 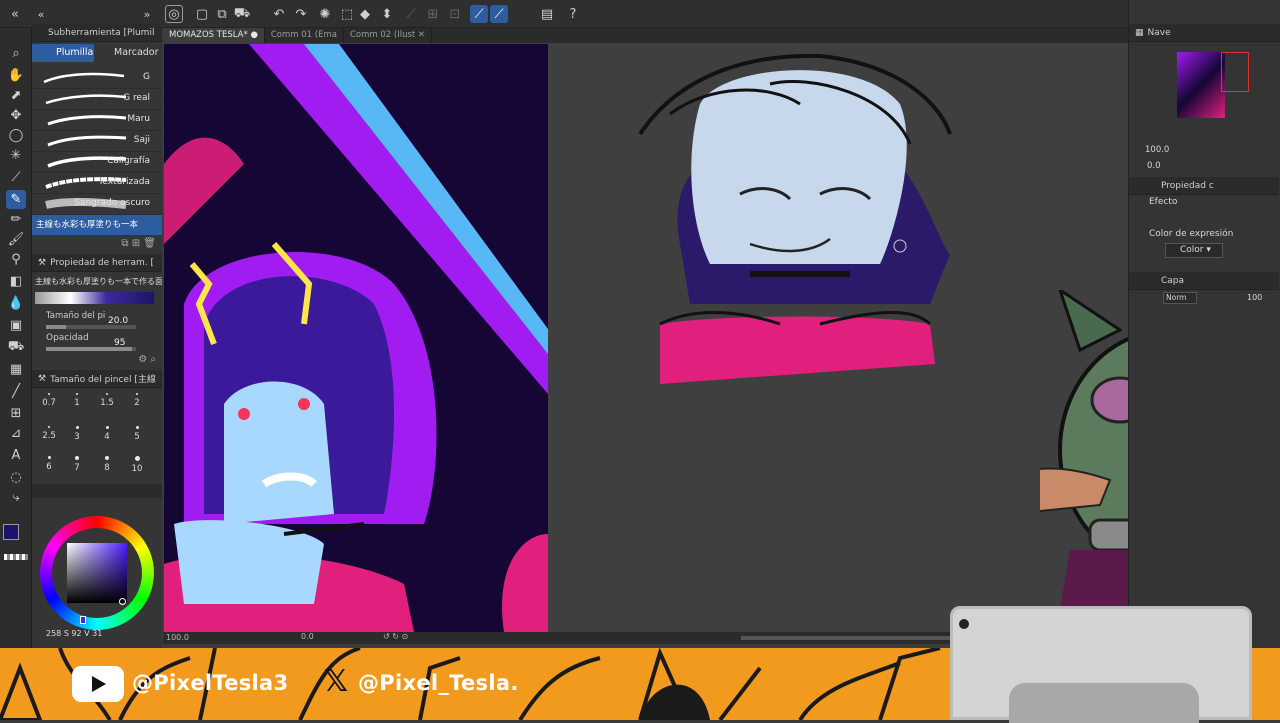 What do you see at coordinates (411, 14) in the screenshot?
I see `ruler-icon: ⟋` at bounding box center [411, 14].